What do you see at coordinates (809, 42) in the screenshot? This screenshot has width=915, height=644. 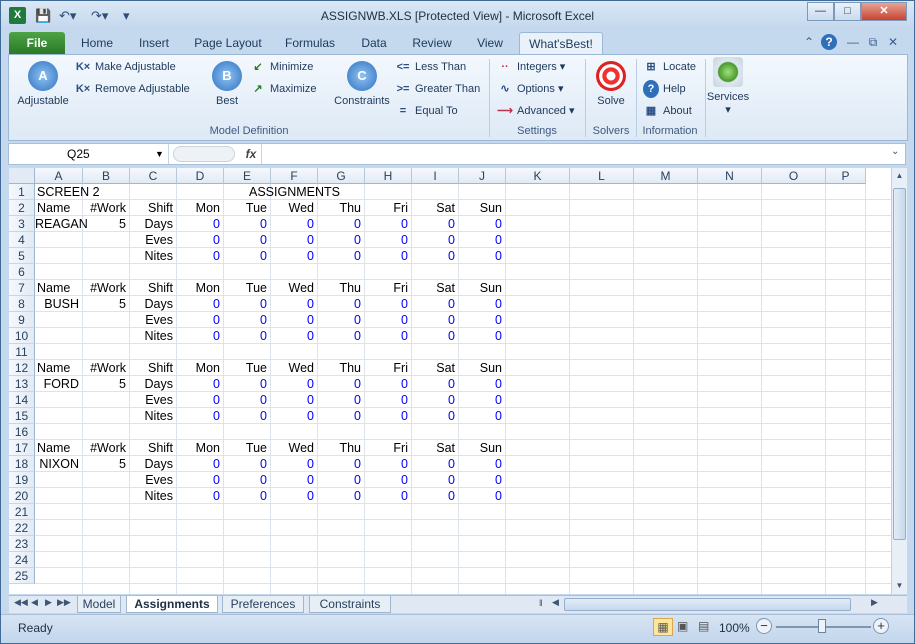 I see `minimize-ribbon-icon: ⌃` at bounding box center [809, 42].